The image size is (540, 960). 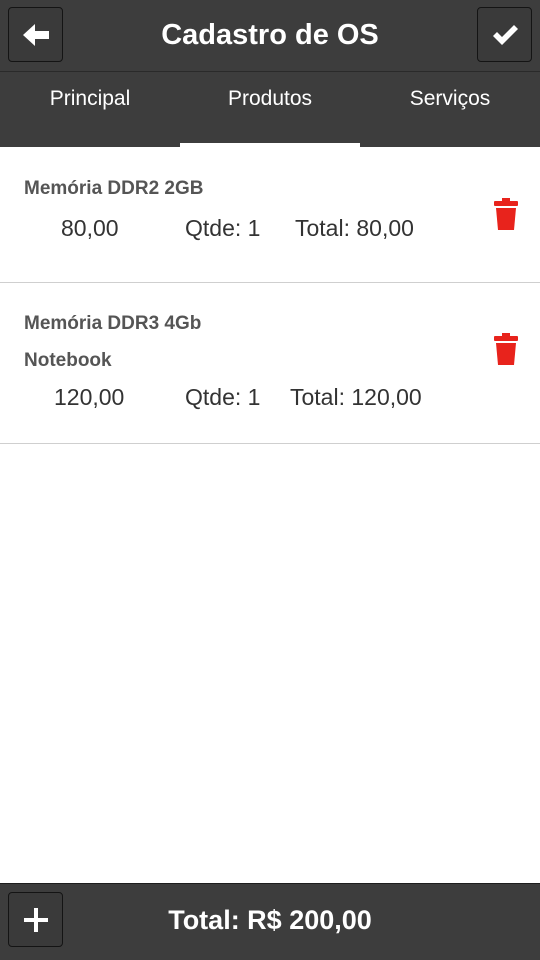 I want to click on order-total: Total: R$ 200,00, so click(x=270, y=919).